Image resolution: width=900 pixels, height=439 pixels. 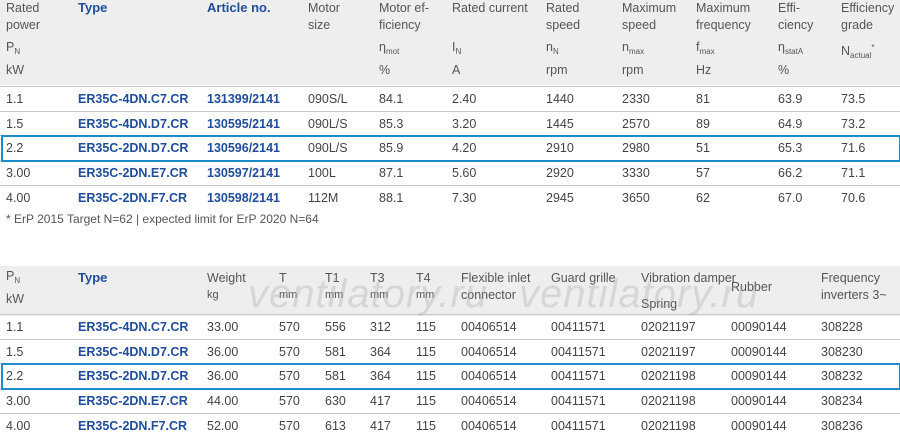 What do you see at coordinates (15, 287) in the screenshot?
I see `header-pn: PN kW` at bounding box center [15, 287].